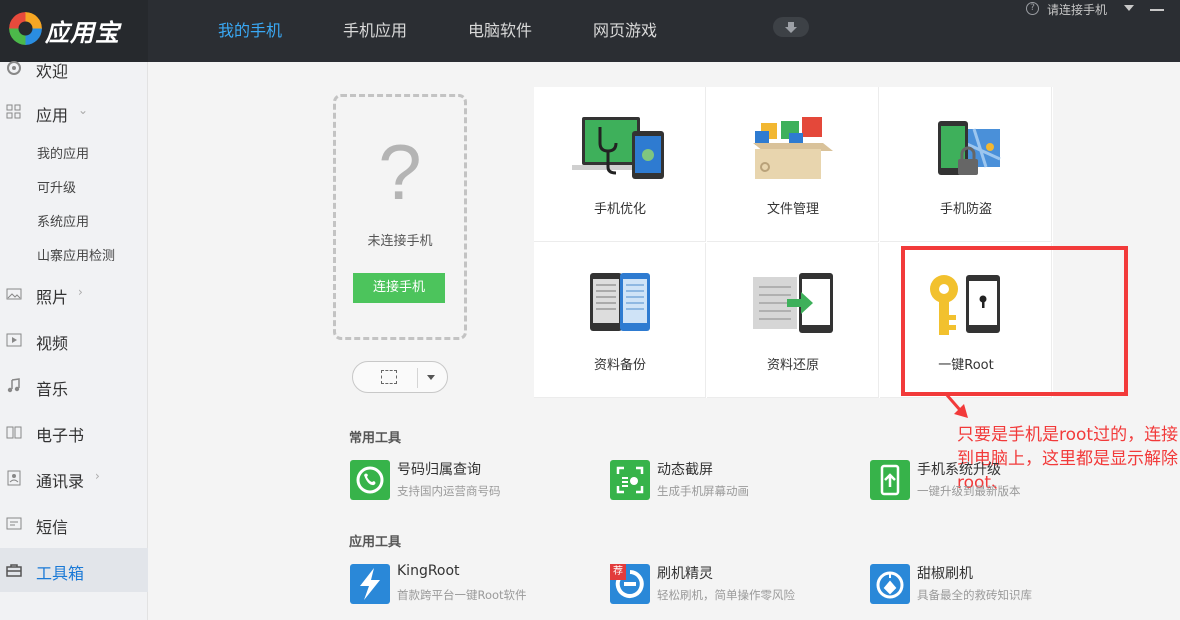 This screenshot has height=620, width=1180. What do you see at coordinates (890, 584) in the screenshot?
I see `tianjiao-icon` at bounding box center [890, 584].